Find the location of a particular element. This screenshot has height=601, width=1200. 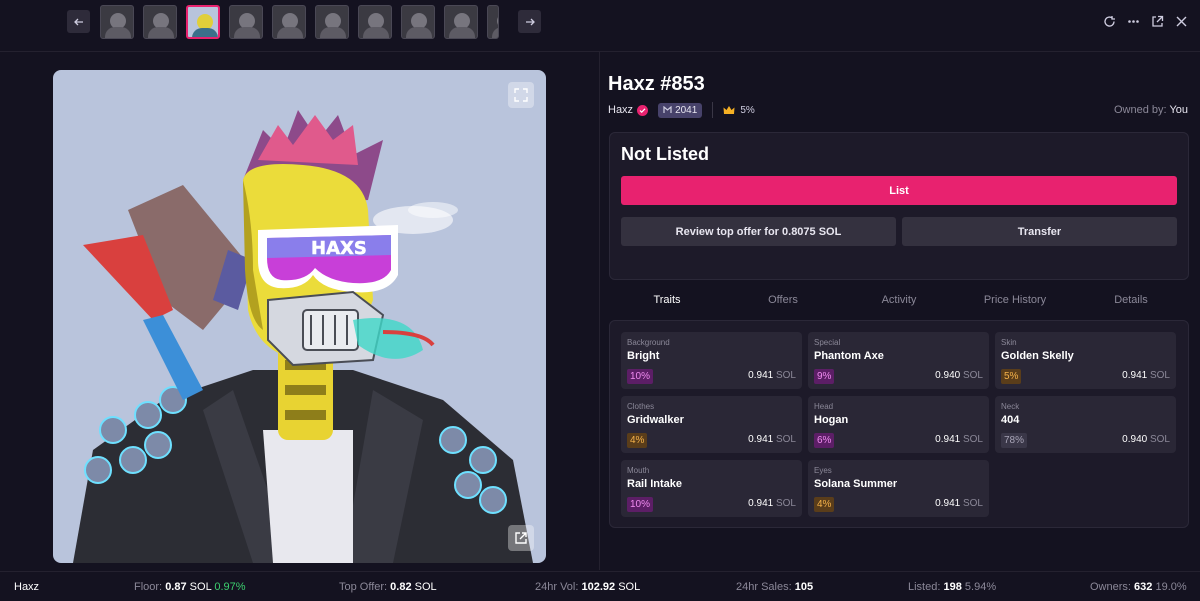

rank-value: 2041 is located at coordinates (686, 110).